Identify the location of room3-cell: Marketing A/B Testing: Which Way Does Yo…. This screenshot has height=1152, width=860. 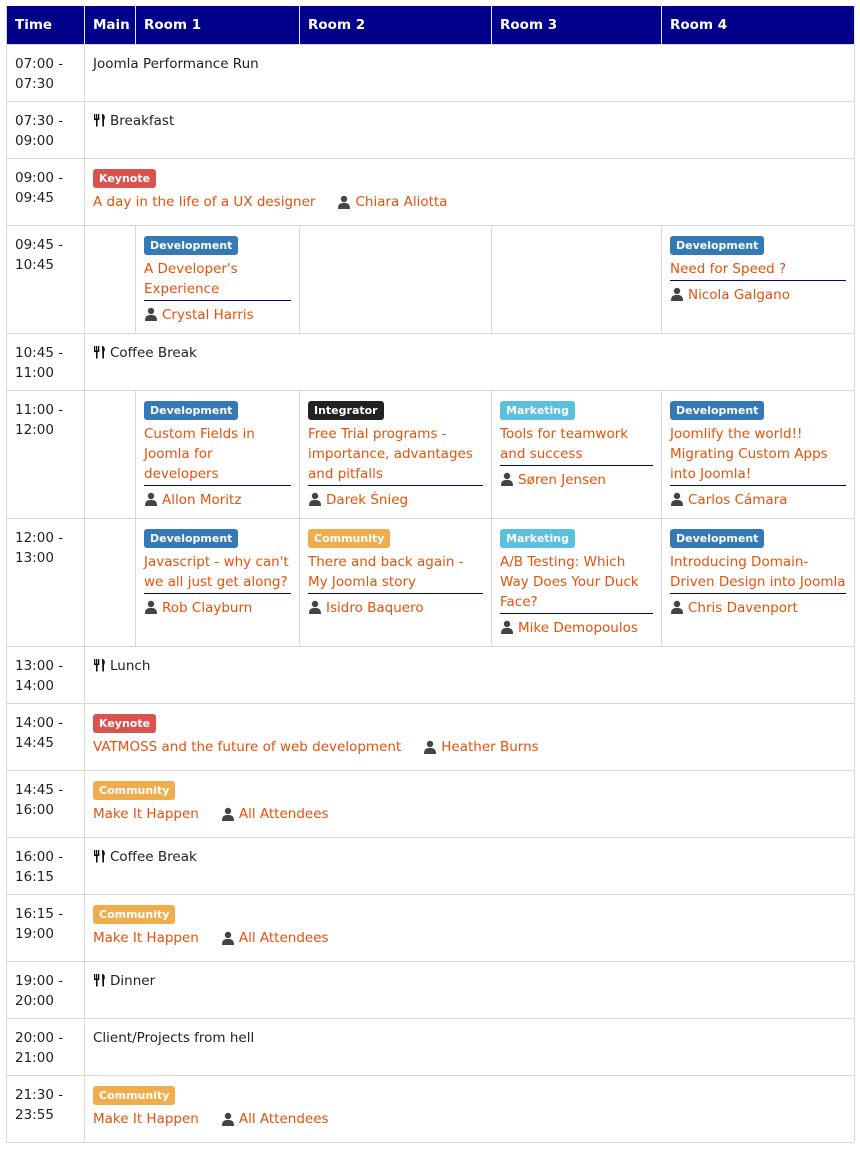
(577, 582).